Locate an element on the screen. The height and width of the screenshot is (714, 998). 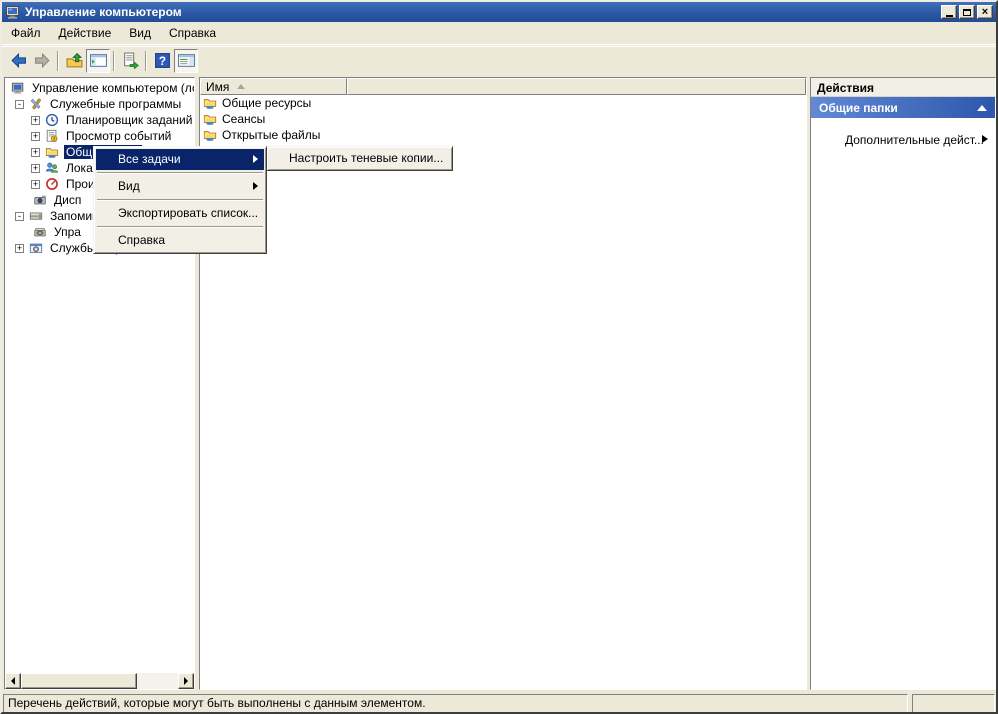
back-icon is located at coordinates (18, 60).